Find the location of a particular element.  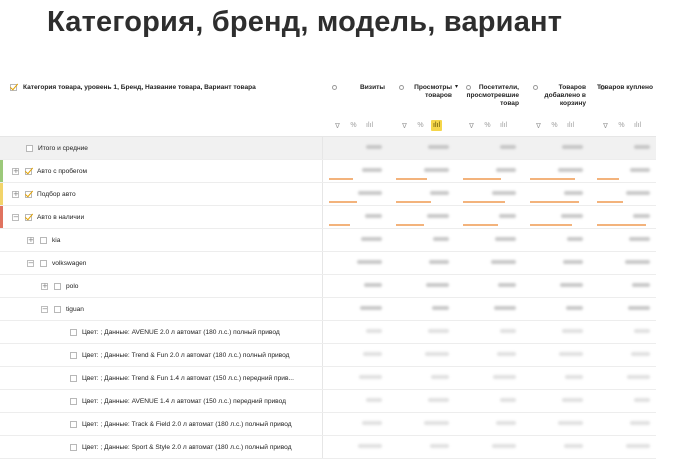

row-label-cell: + kia is located at coordinates (43, 240).